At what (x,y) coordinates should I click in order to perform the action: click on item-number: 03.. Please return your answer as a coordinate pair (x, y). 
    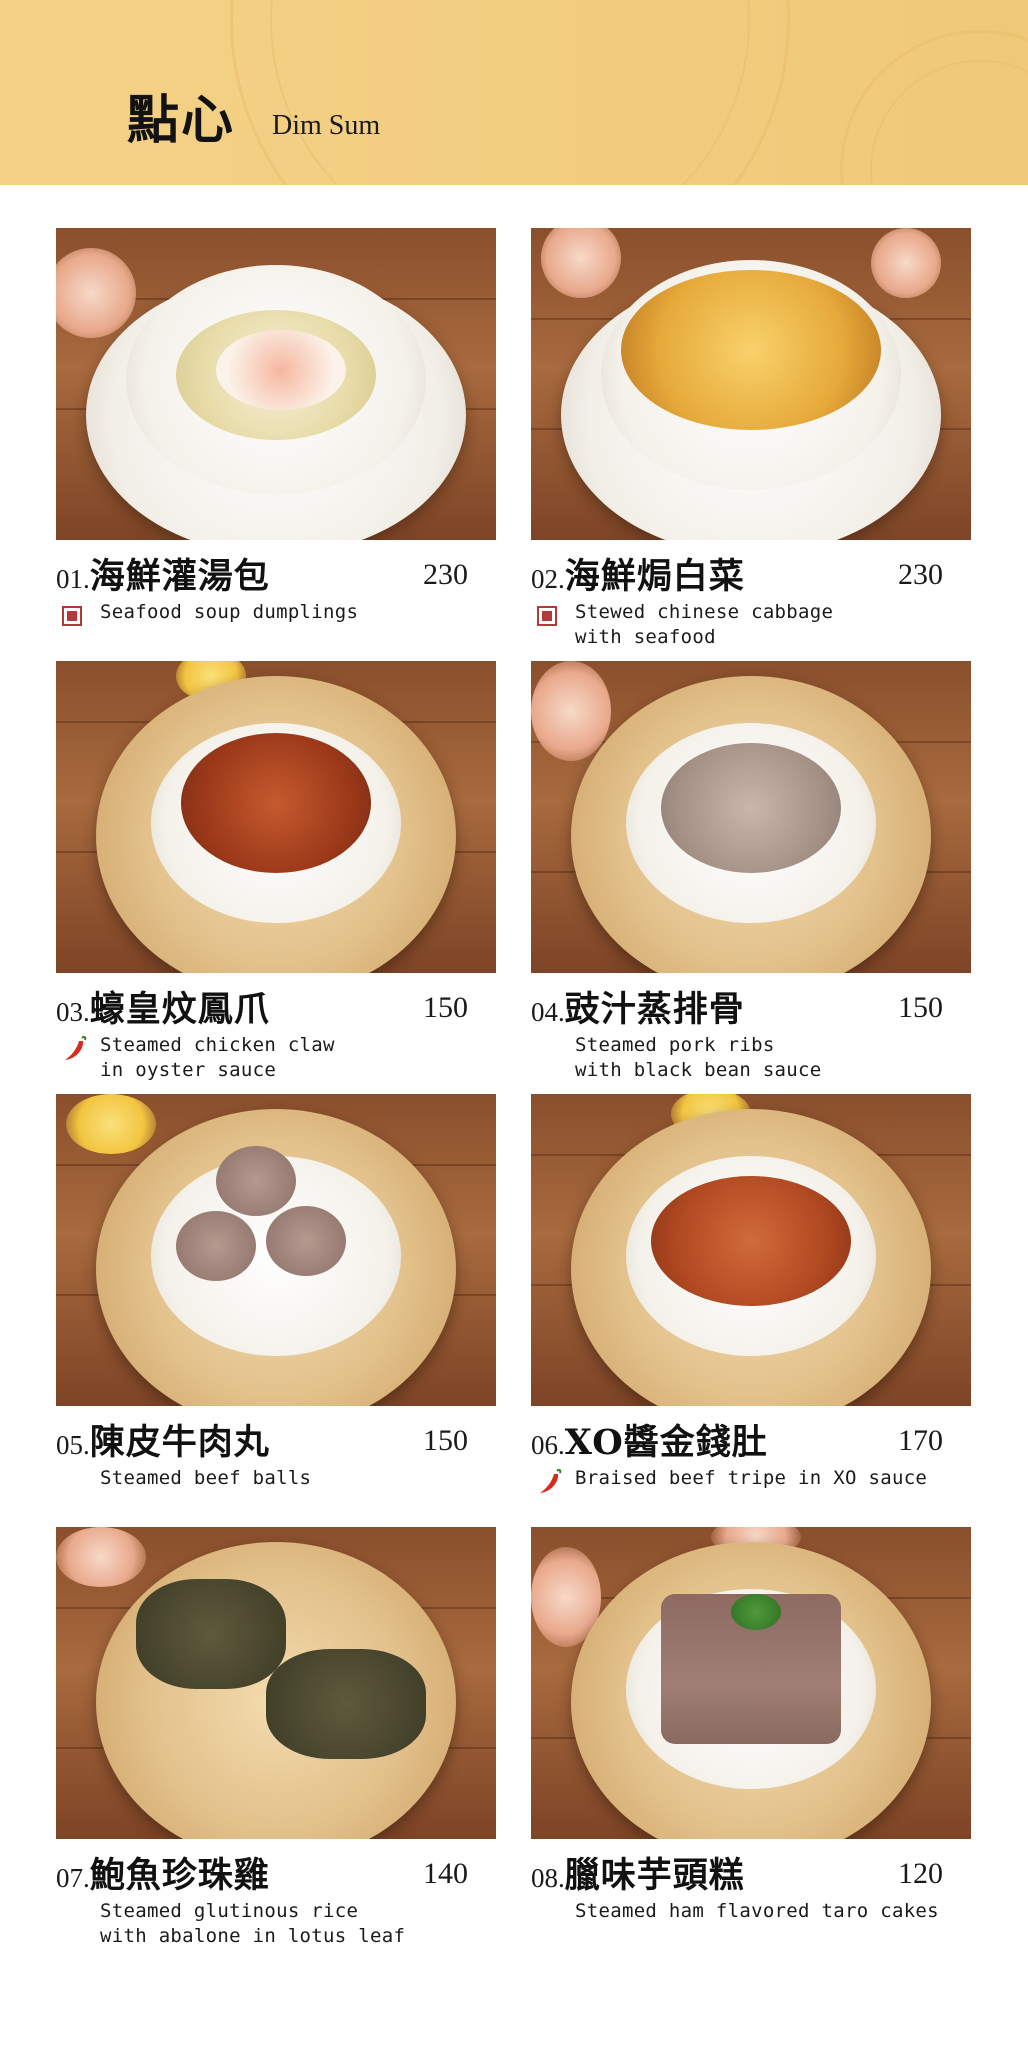
    Looking at the image, I should click on (73, 1012).